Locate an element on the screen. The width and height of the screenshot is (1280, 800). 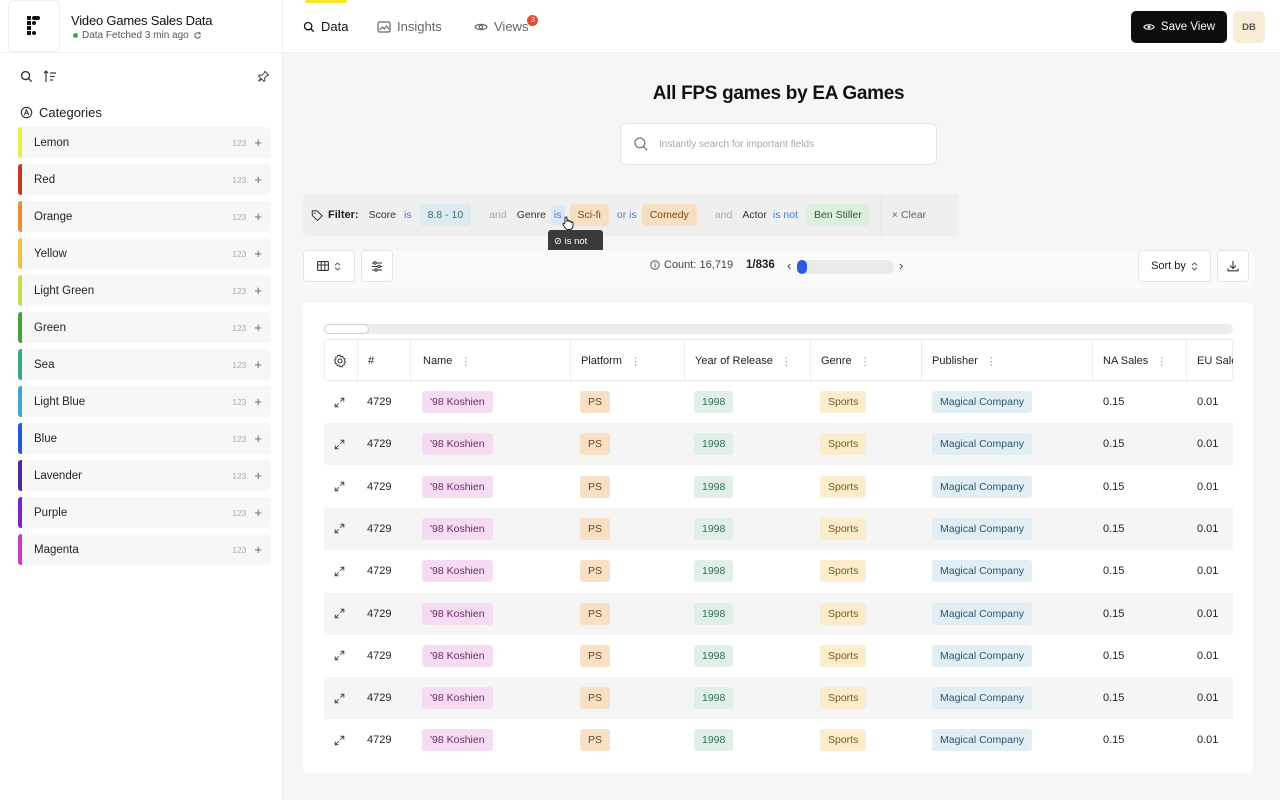
category-item: Orange 123 + is located at coordinates (144, 216).